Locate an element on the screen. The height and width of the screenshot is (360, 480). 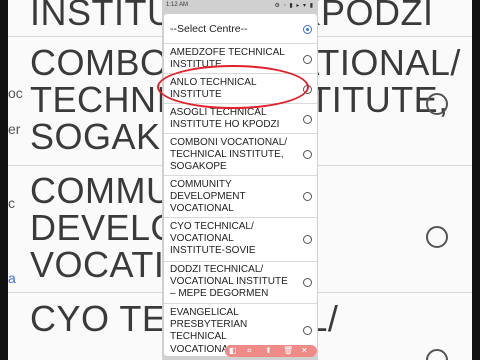
option-community: COMMUNITY DEVELOPMENT VOCATIONAL is located at coordinates (240, 197).